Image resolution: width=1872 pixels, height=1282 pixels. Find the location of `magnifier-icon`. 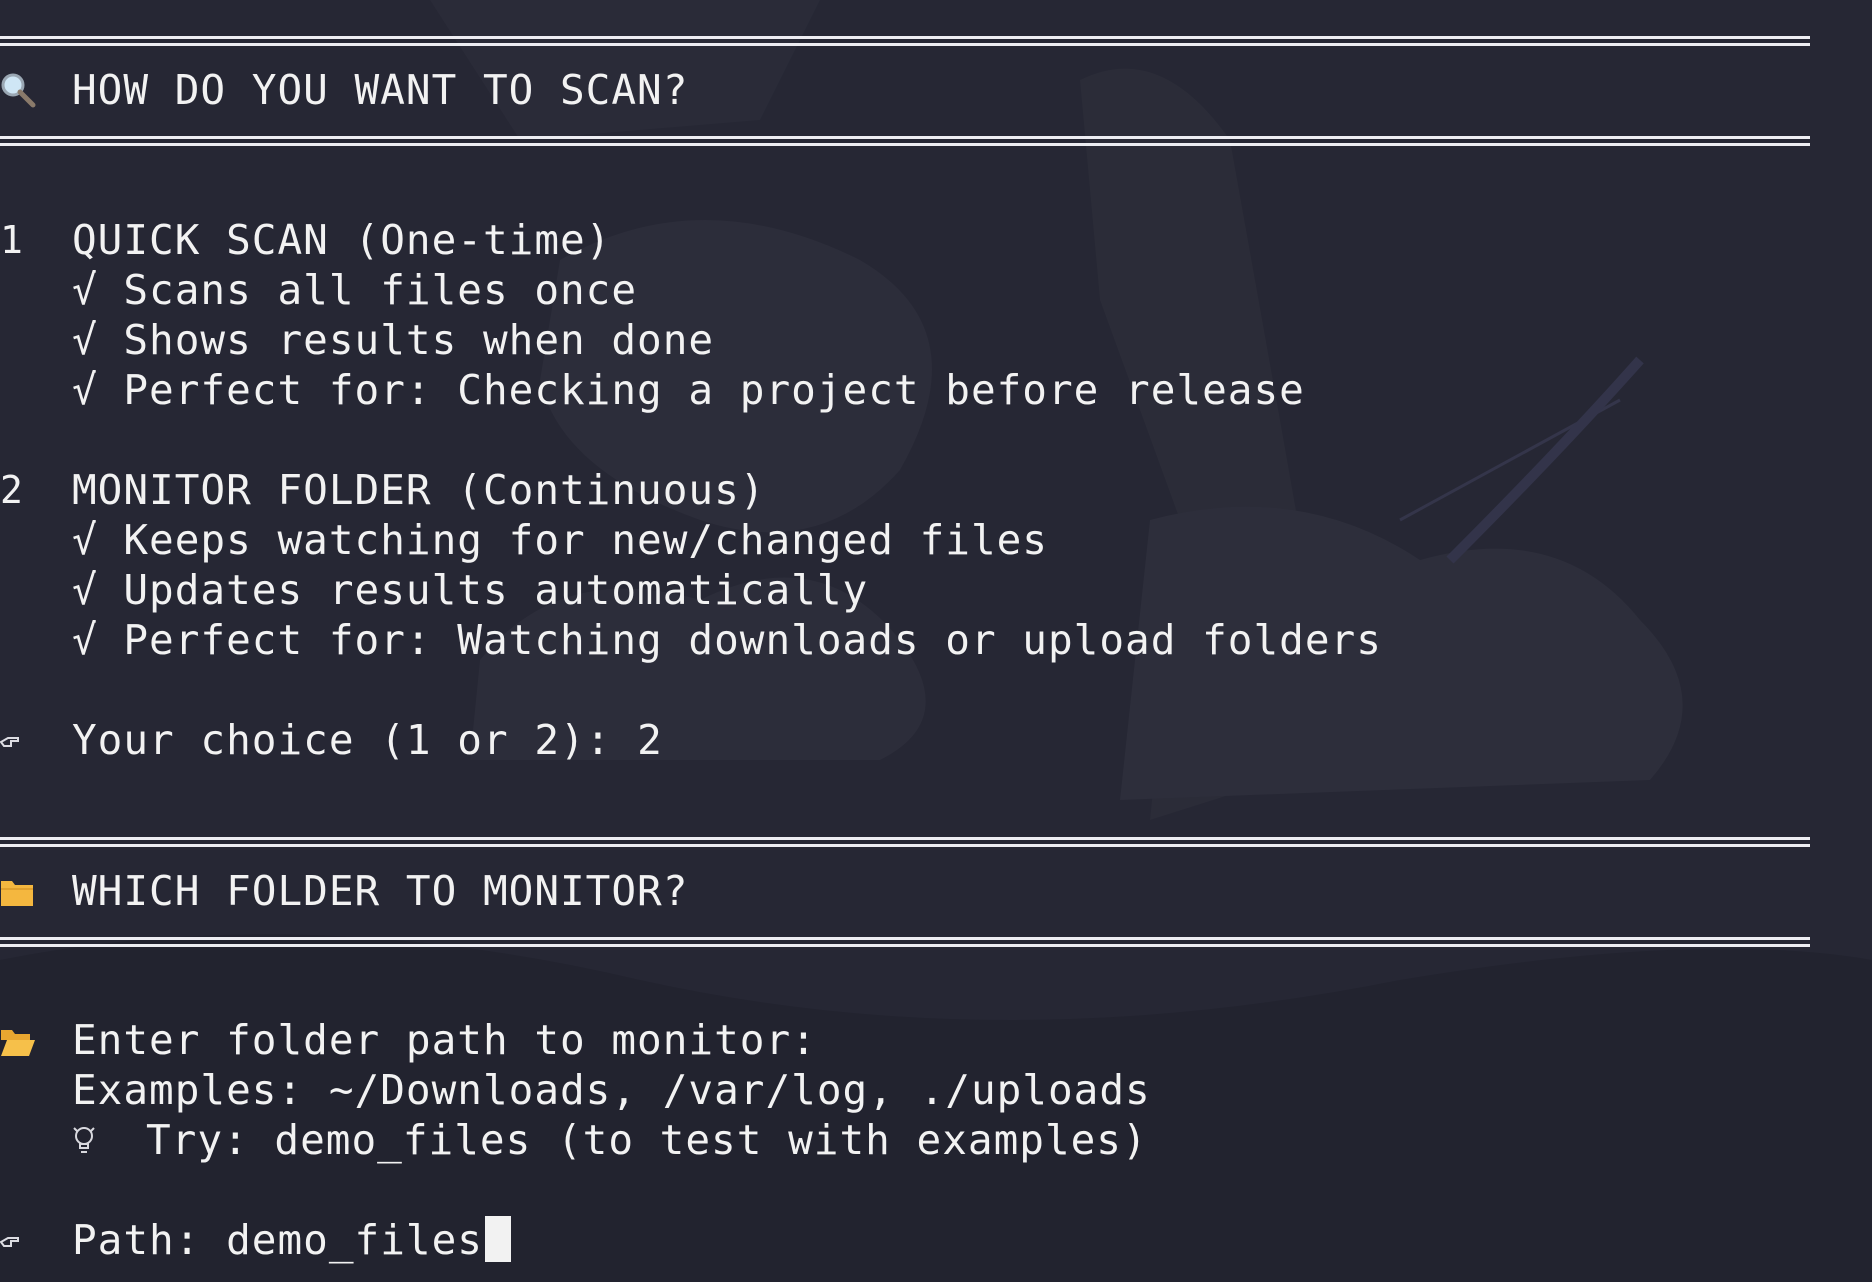

magnifier-icon is located at coordinates (18, 90).